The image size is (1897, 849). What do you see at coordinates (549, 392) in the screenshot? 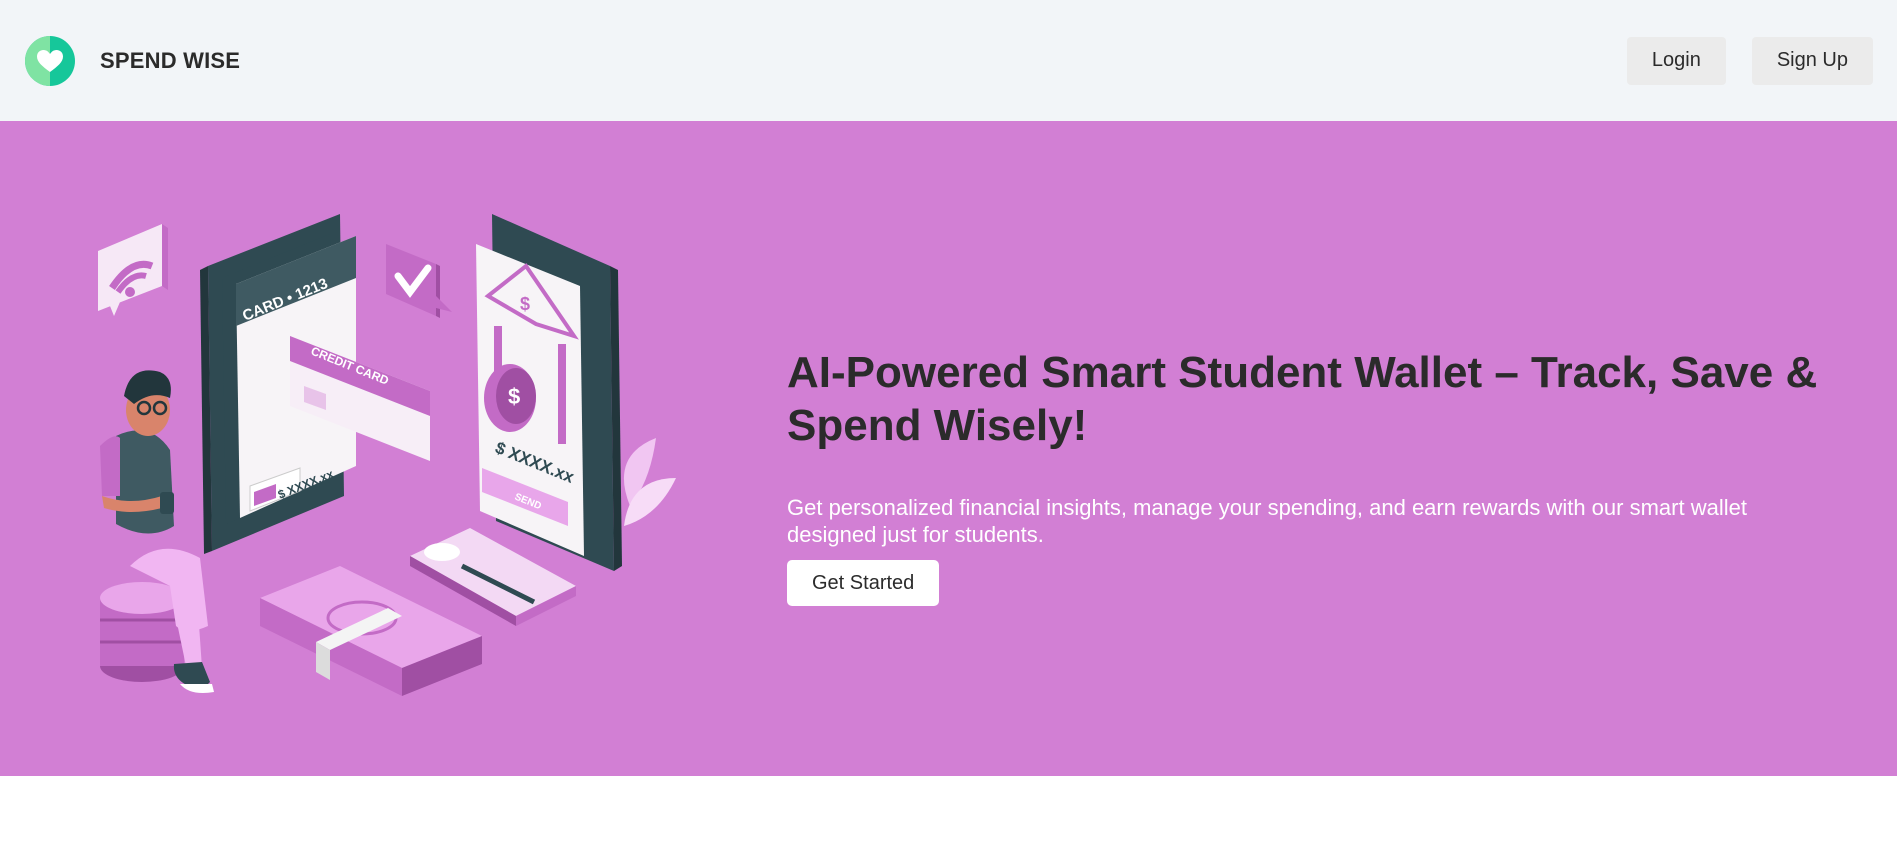
I see `phone-right: $ $ $ XXXX.xx SEND` at bounding box center [549, 392].